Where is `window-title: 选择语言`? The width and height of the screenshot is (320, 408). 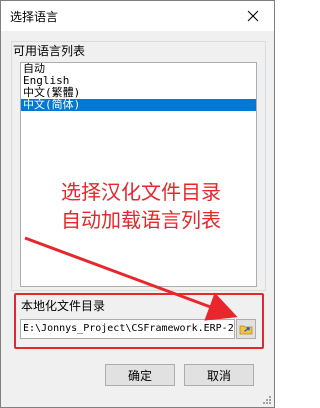 window-title: 选择语言 is located at coordinates (34, 17).